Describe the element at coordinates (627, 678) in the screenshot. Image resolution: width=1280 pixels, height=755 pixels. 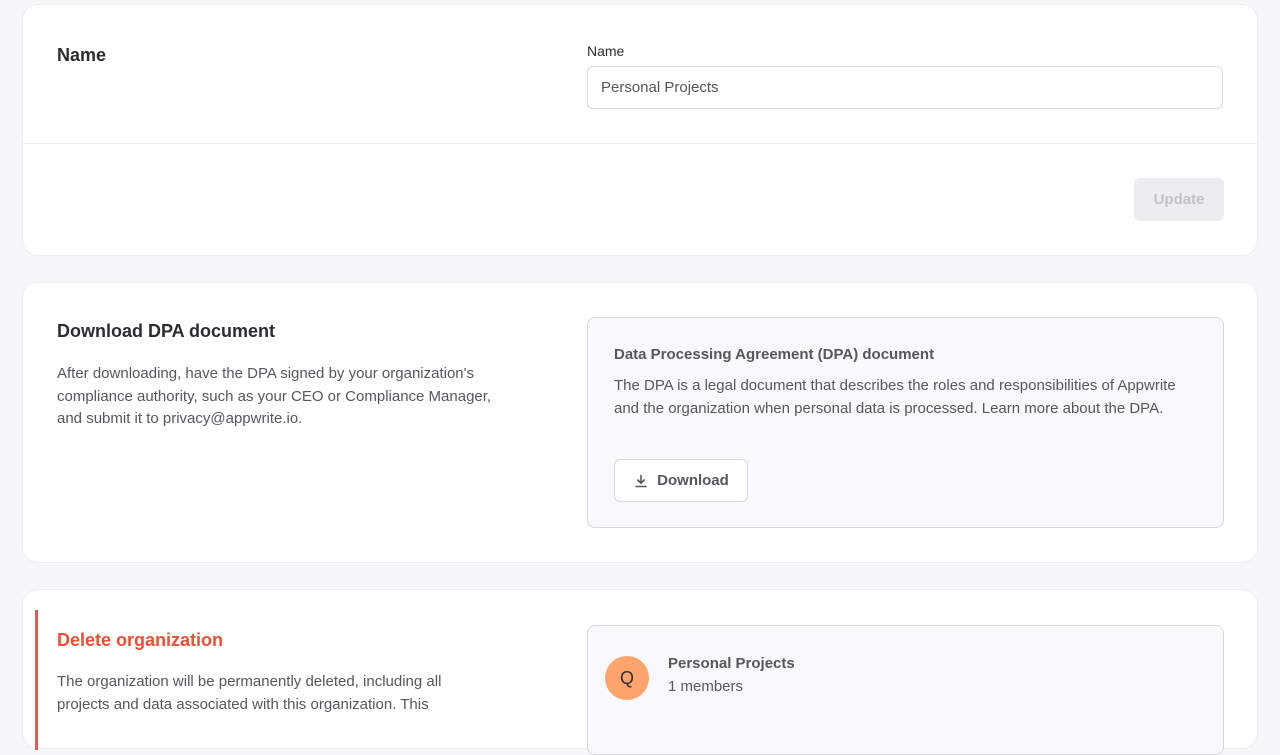
I see `org-avatar: Q` at that location.